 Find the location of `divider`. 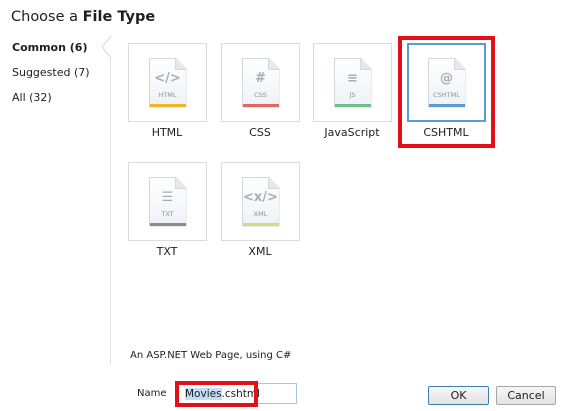

divider is located at coordinates (110, 200).